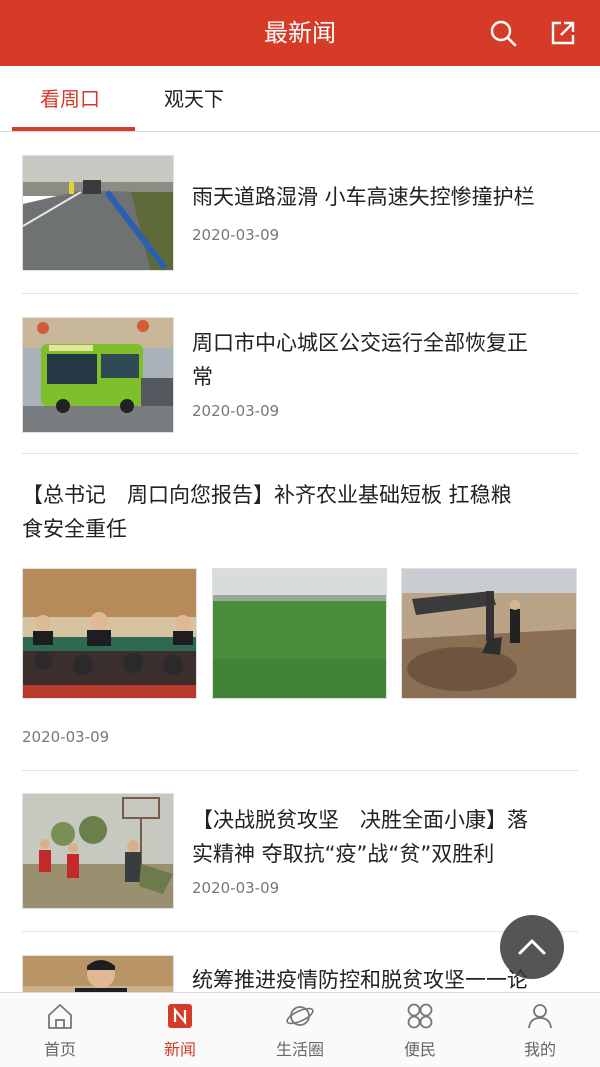 The image size is (600, 1067). I want to click on nav-label: 首页, so click(59, 1049).